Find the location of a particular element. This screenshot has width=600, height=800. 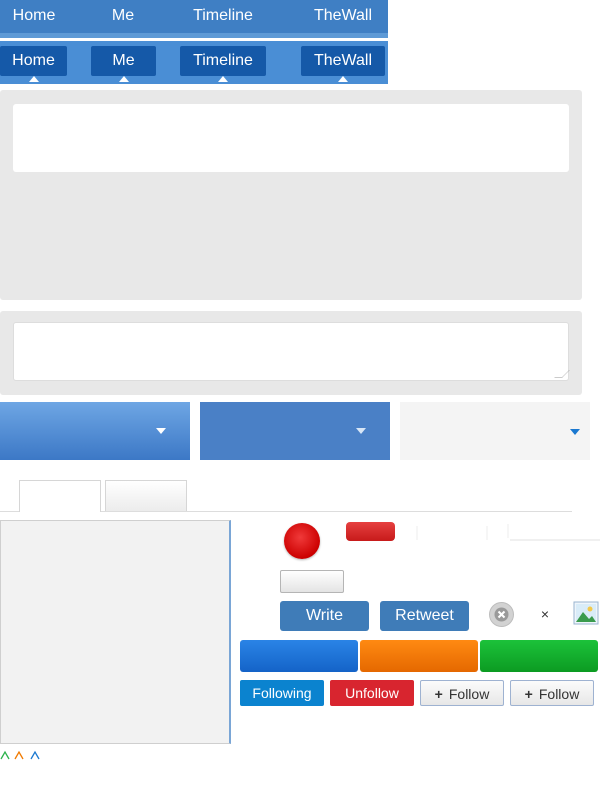

content-box is located at coordinates (115, 632).